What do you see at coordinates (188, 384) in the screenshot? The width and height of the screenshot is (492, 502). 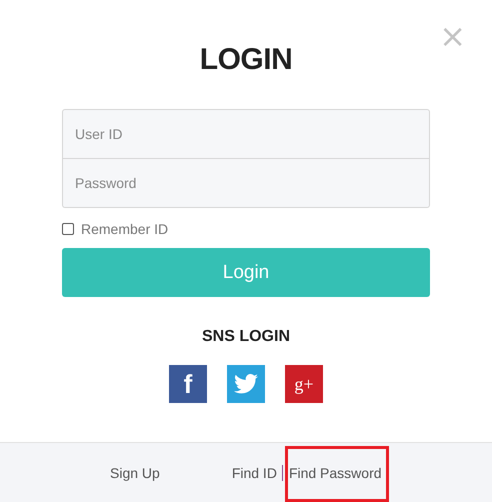 I see `facebook-button: f` at bounding box center [188, 384].